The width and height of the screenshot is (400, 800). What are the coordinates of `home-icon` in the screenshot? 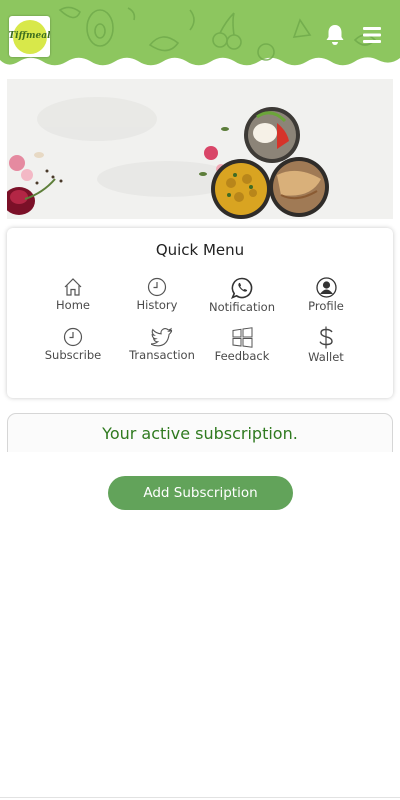 It's located at (73, 287).